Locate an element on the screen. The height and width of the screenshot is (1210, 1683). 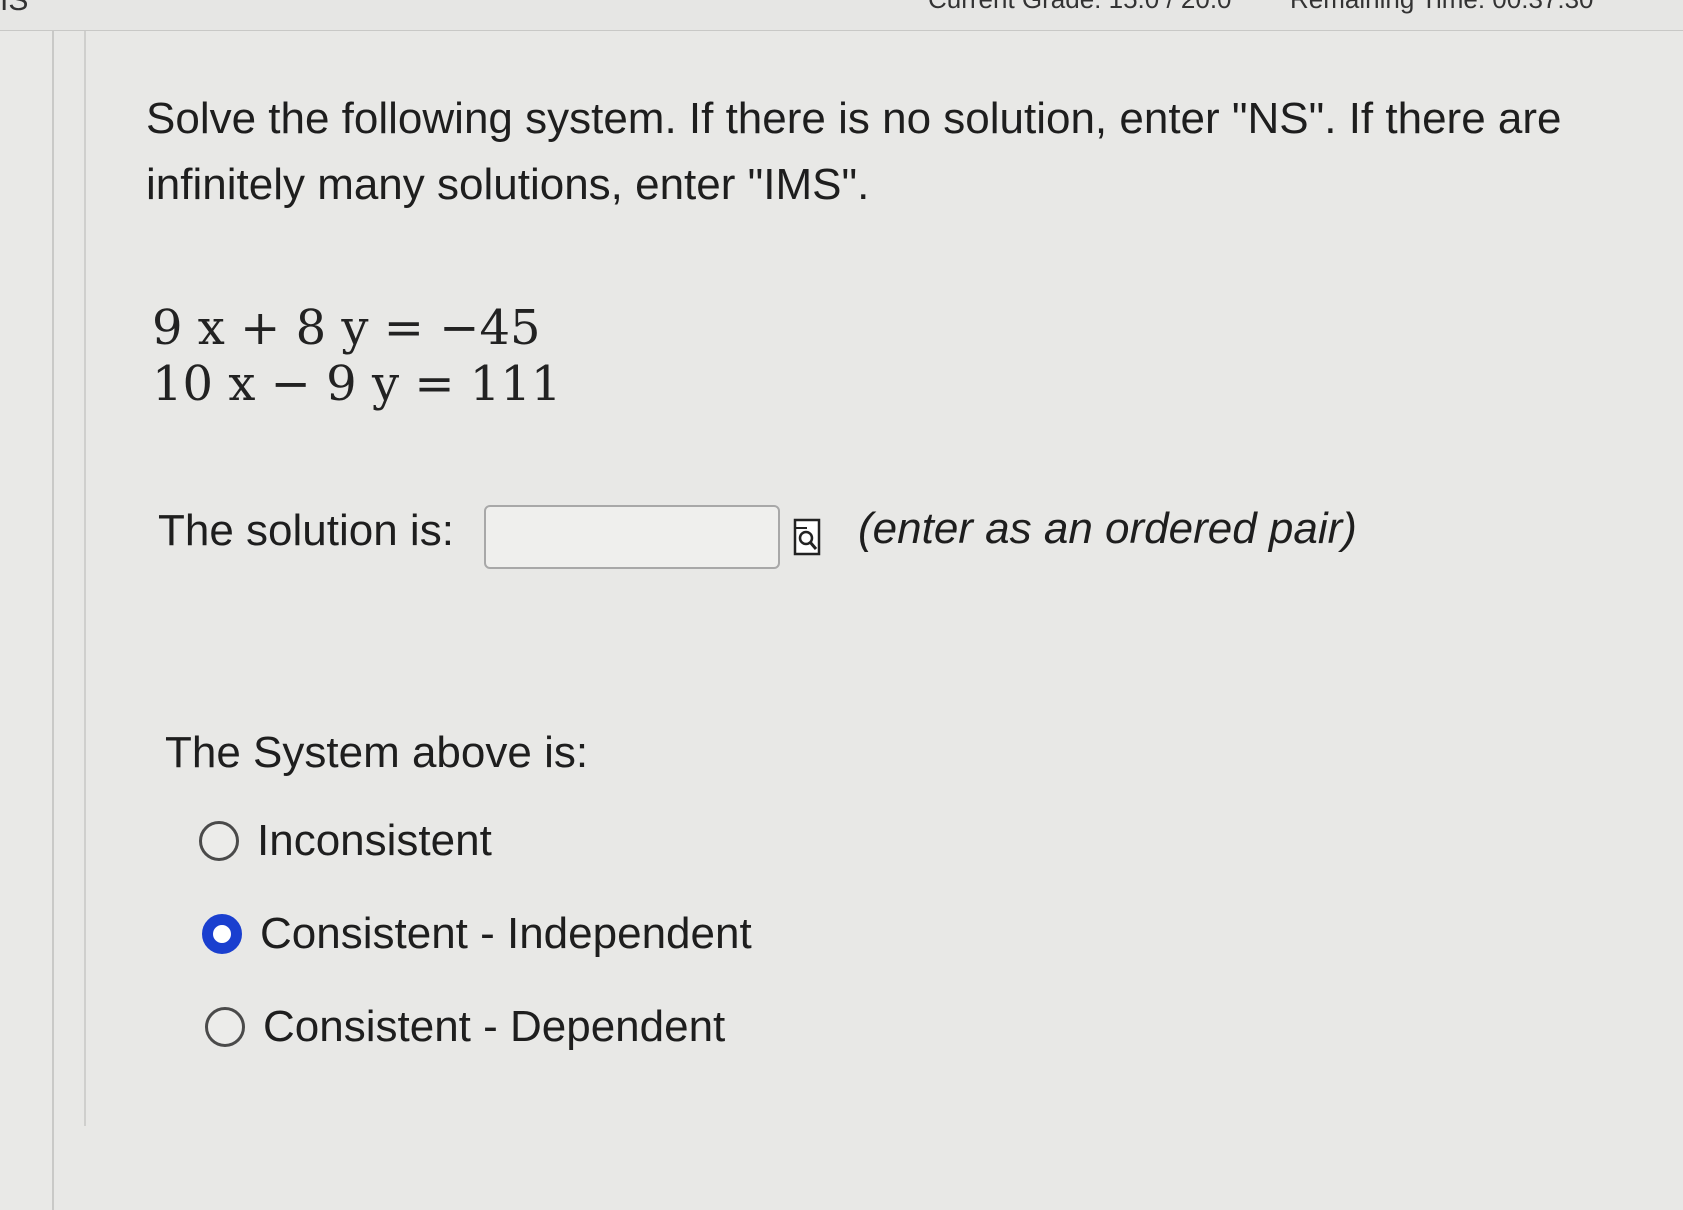
panel-divider is located at coordinates (85, 578).